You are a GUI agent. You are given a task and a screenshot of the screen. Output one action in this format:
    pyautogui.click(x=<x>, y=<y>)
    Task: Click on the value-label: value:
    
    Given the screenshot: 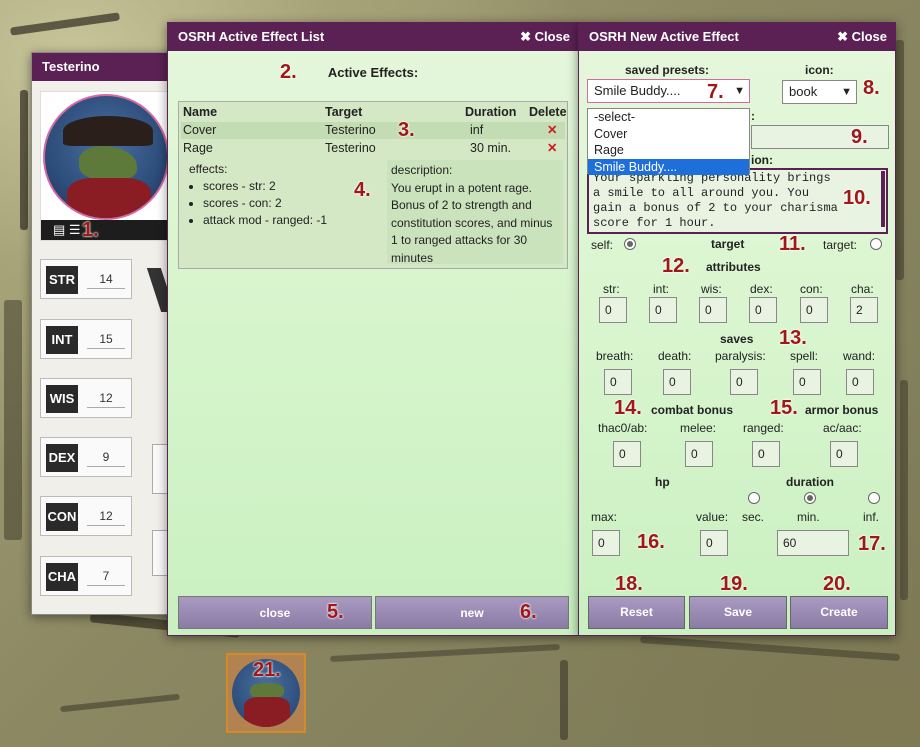 What is the action you would take?
    pyautogui.click(x=712, y=517)
    